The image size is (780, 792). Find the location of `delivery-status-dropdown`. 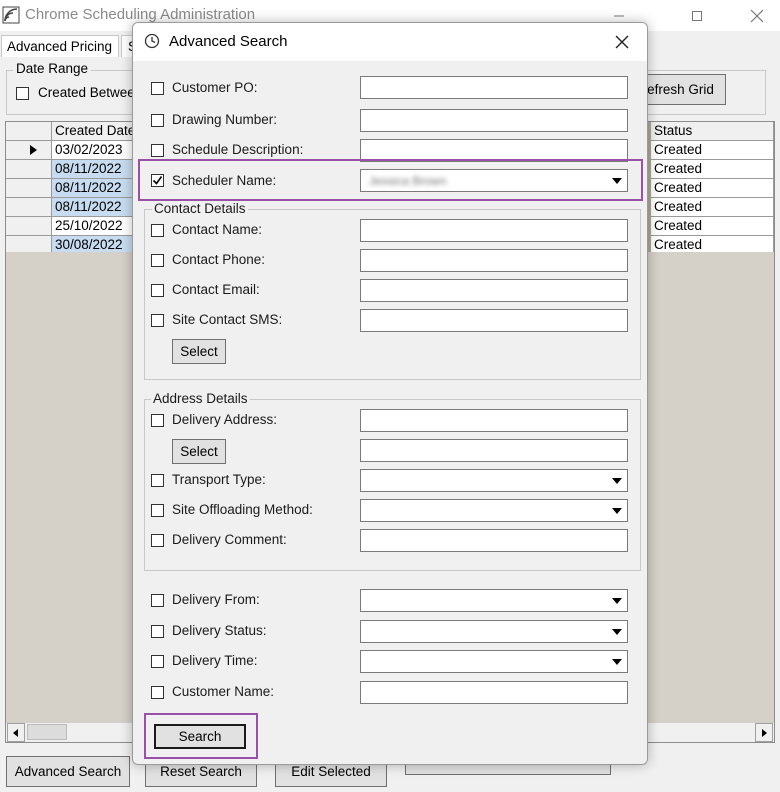

delivery-status-dropdown is located at coordinates (494, 631).